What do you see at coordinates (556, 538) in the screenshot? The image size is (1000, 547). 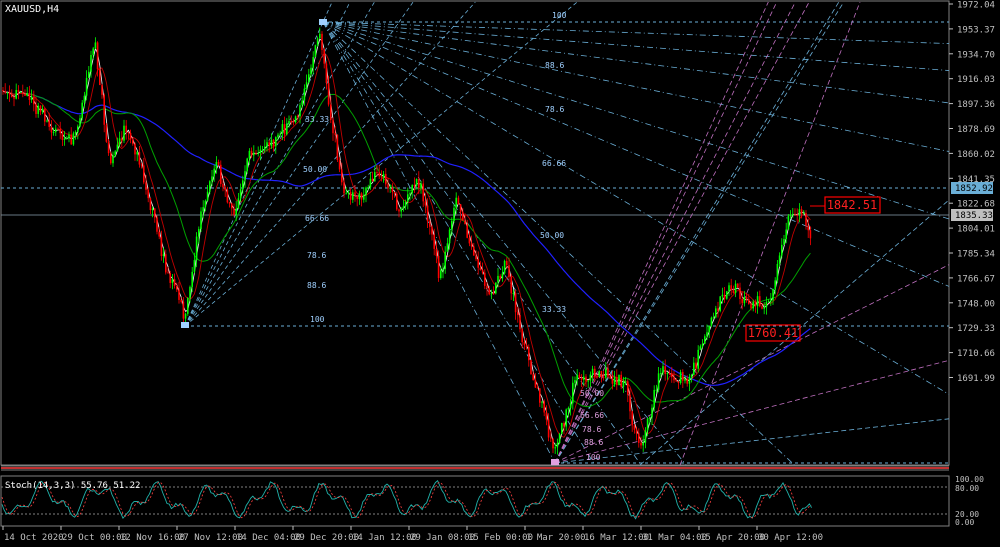 I see `time-tick-label: 1 Mar 20:00` at bounding box center [556, 538].